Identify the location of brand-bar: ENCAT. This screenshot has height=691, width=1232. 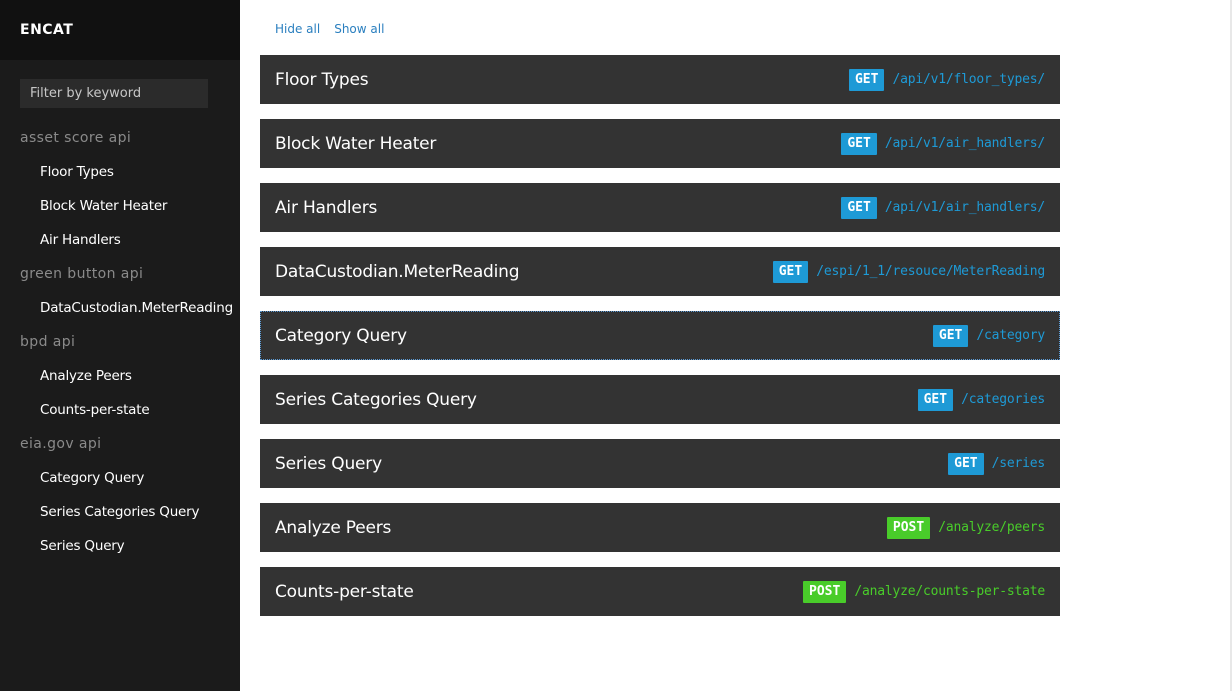
(120, 30).